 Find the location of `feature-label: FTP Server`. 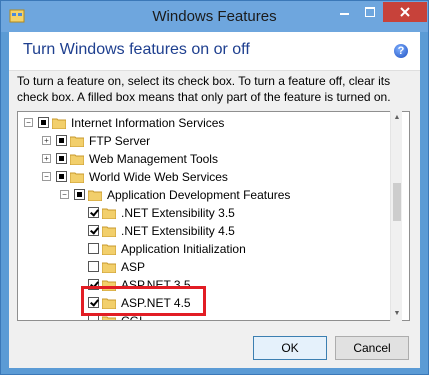

feature-label: FTP Server is located at coordinates (120, 141).